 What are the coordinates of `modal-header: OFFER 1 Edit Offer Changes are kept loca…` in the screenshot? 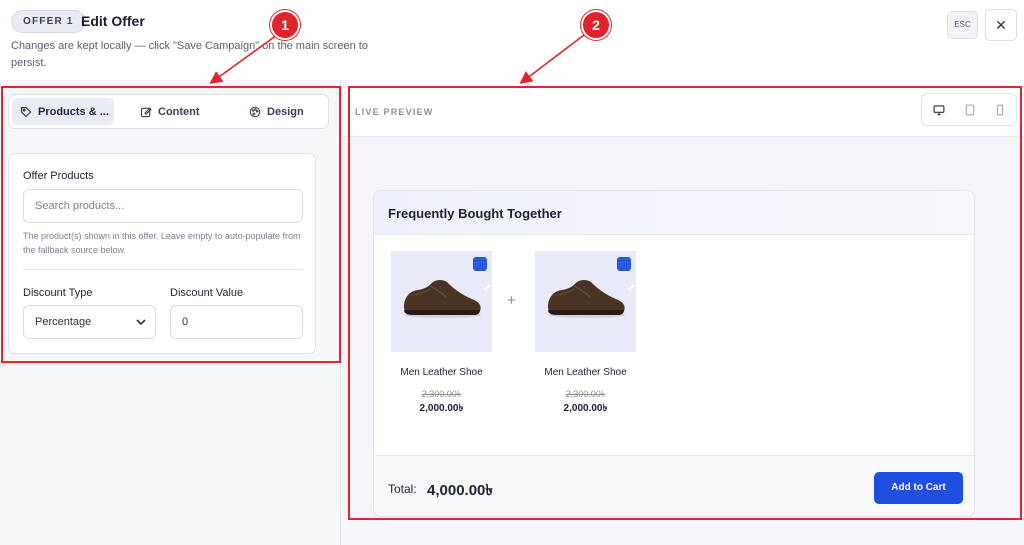 It's located at (512, 40).